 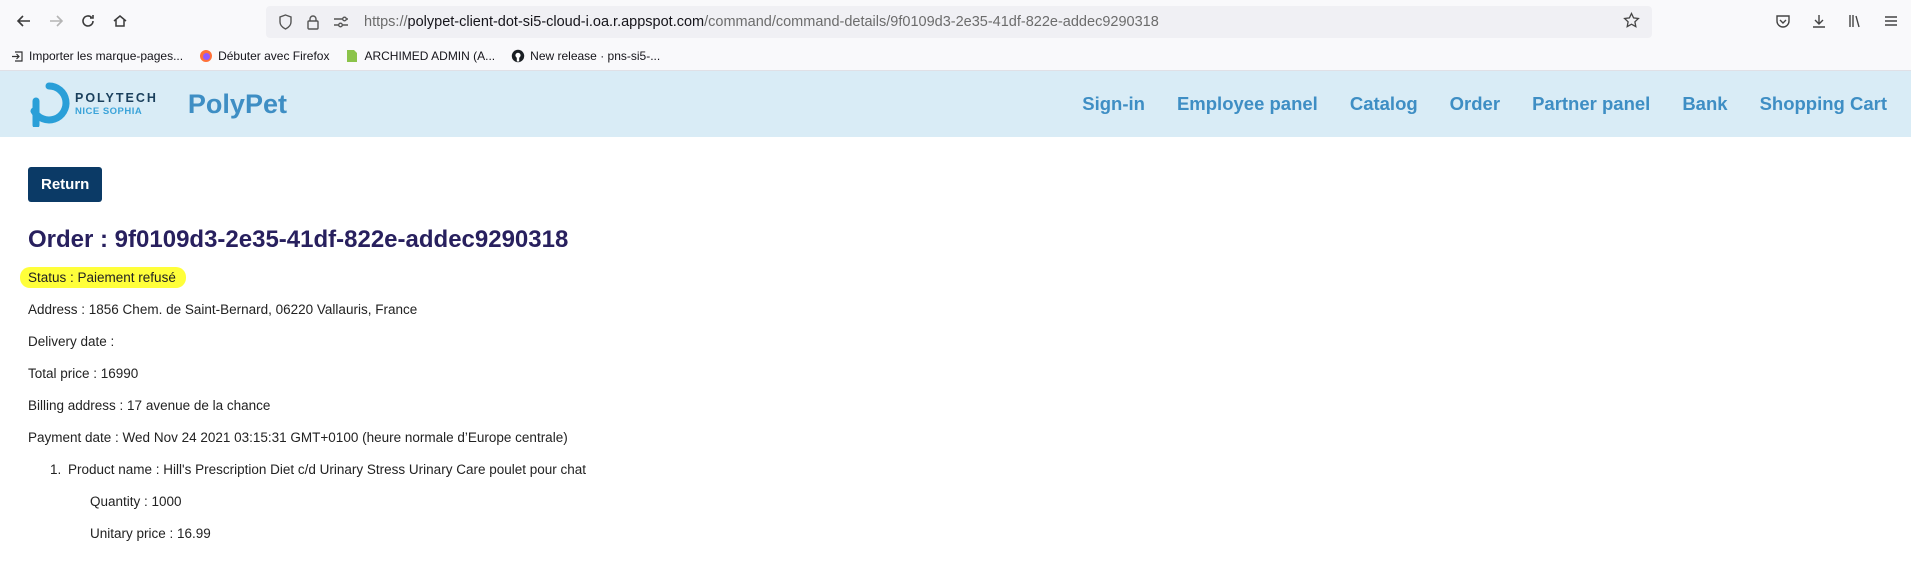 What do you see at coordinates (88, 21) in the screenshot?
I see `reload-icon` at bounding box center [88, 21].